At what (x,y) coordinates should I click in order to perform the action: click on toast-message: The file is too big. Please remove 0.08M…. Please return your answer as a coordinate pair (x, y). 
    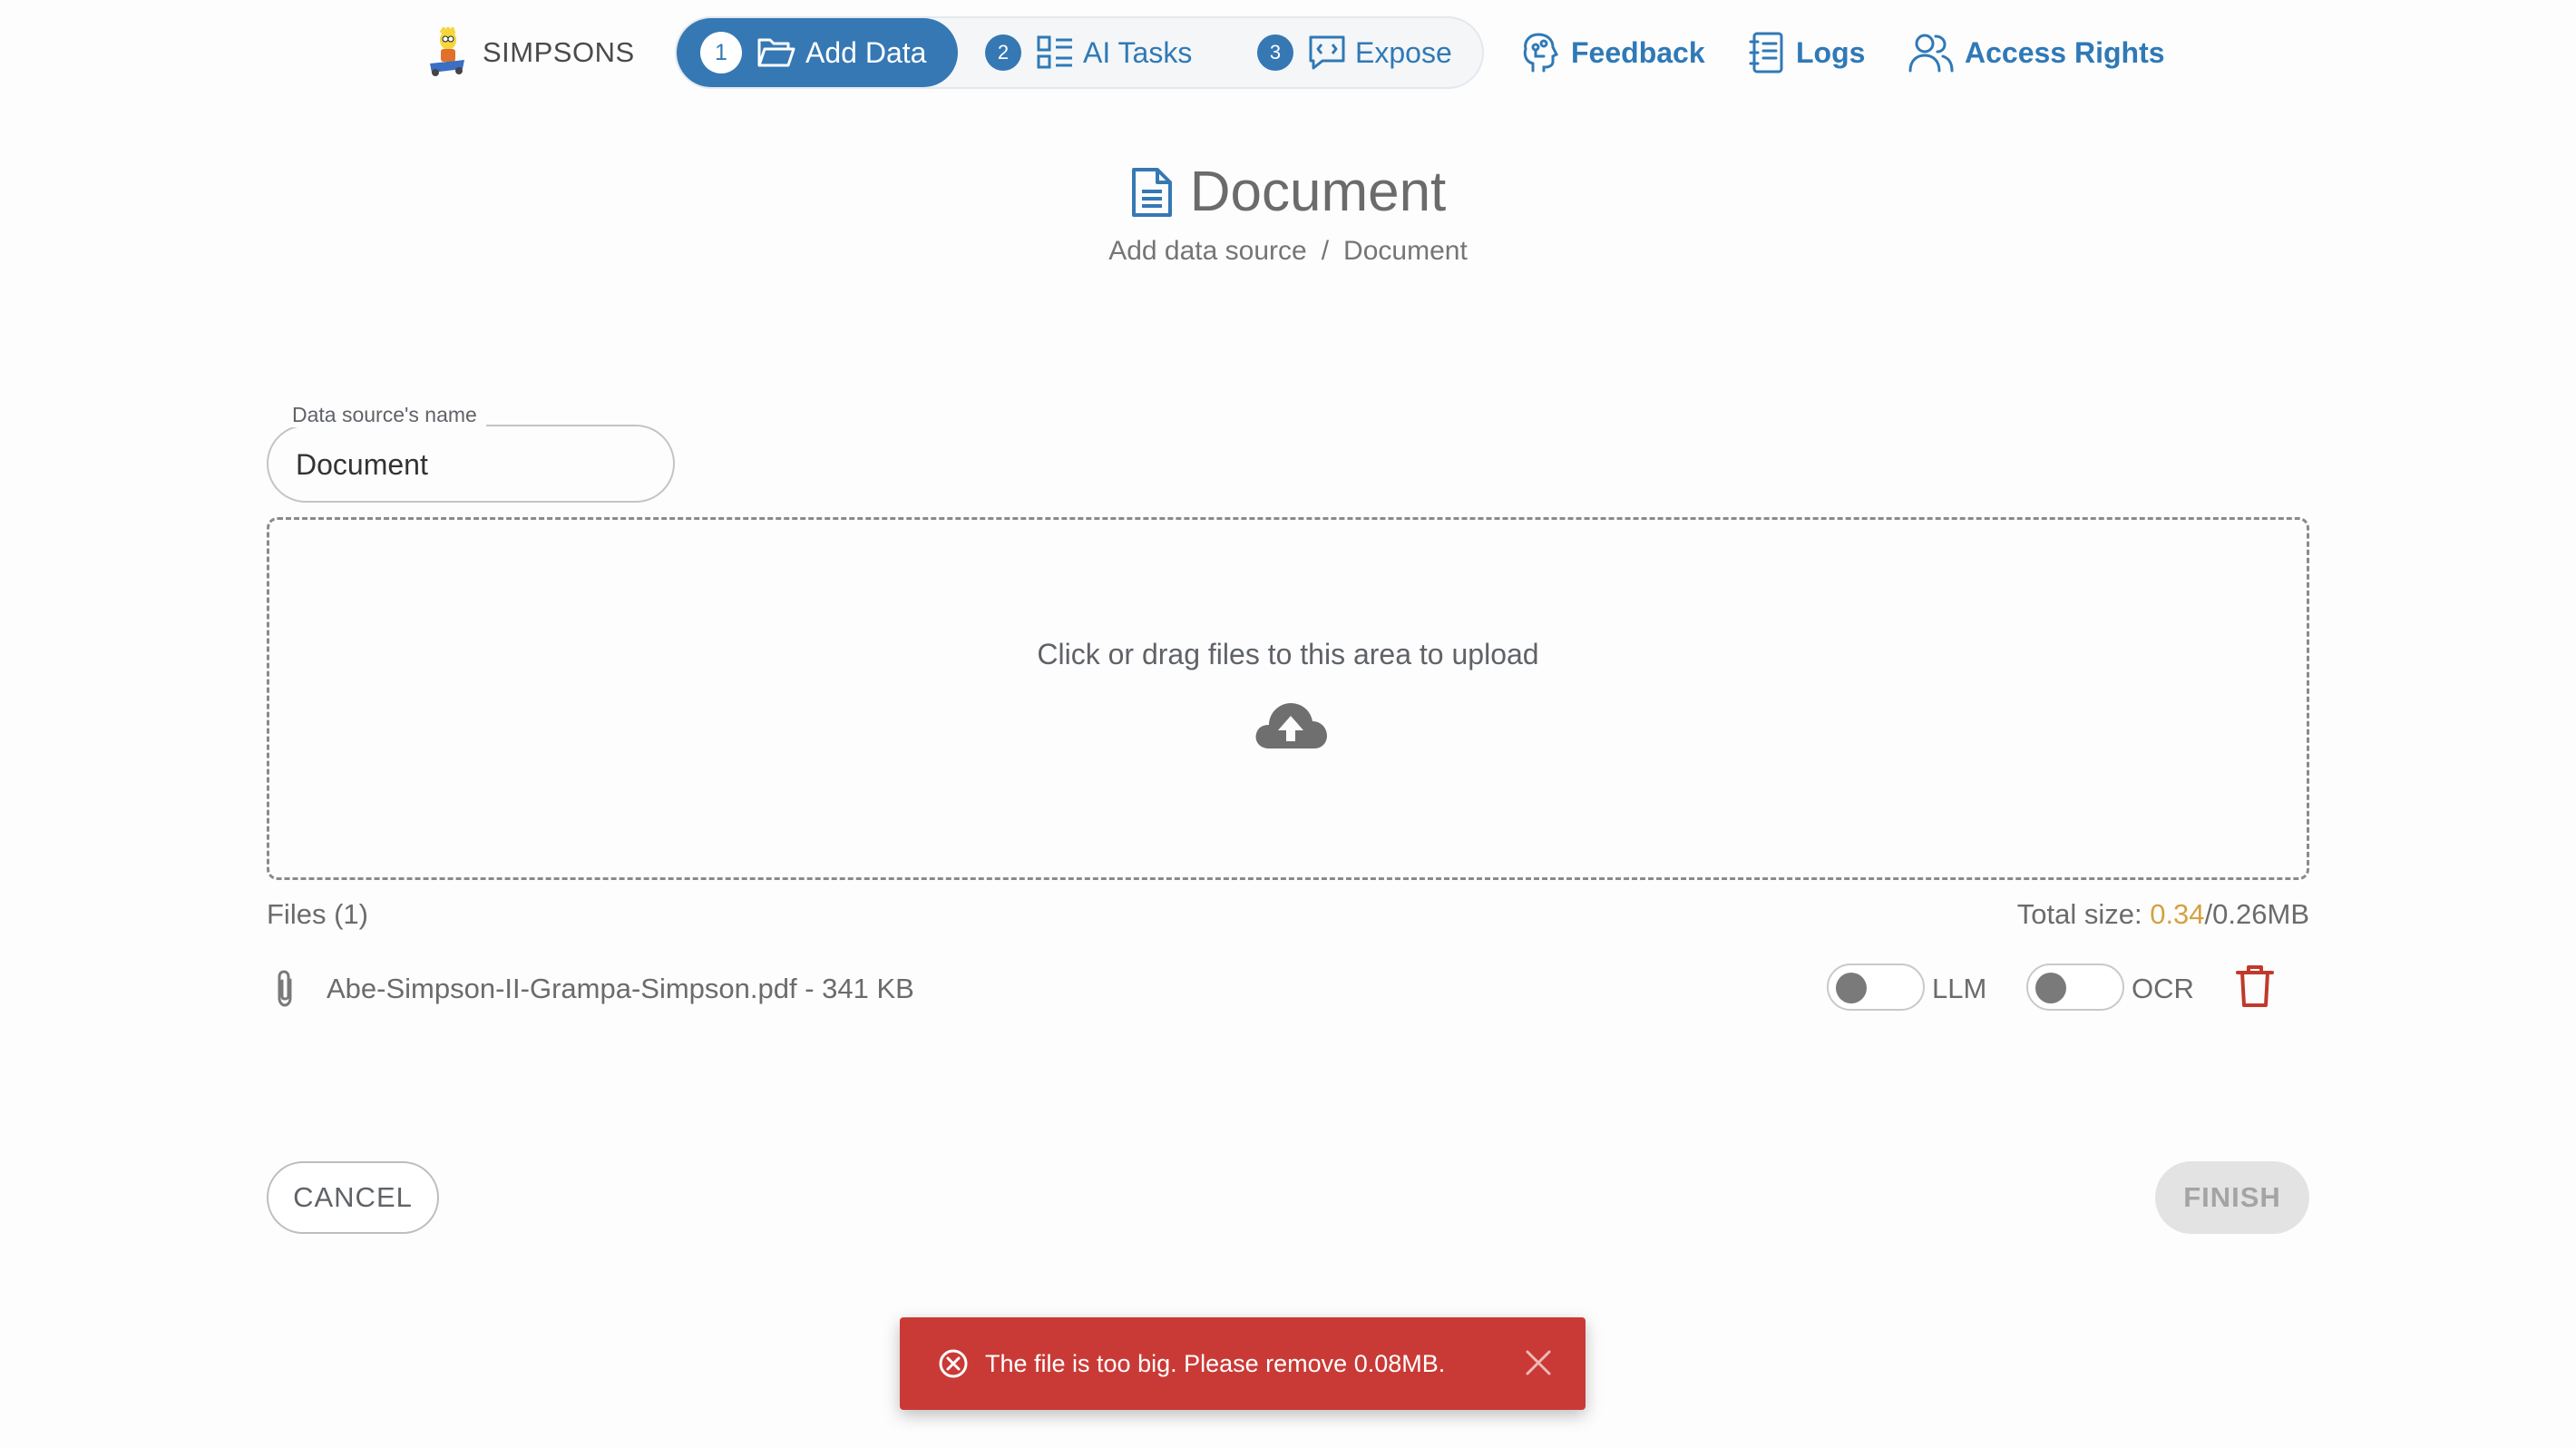
    Looking at the image, I should click on (1215, 1363).